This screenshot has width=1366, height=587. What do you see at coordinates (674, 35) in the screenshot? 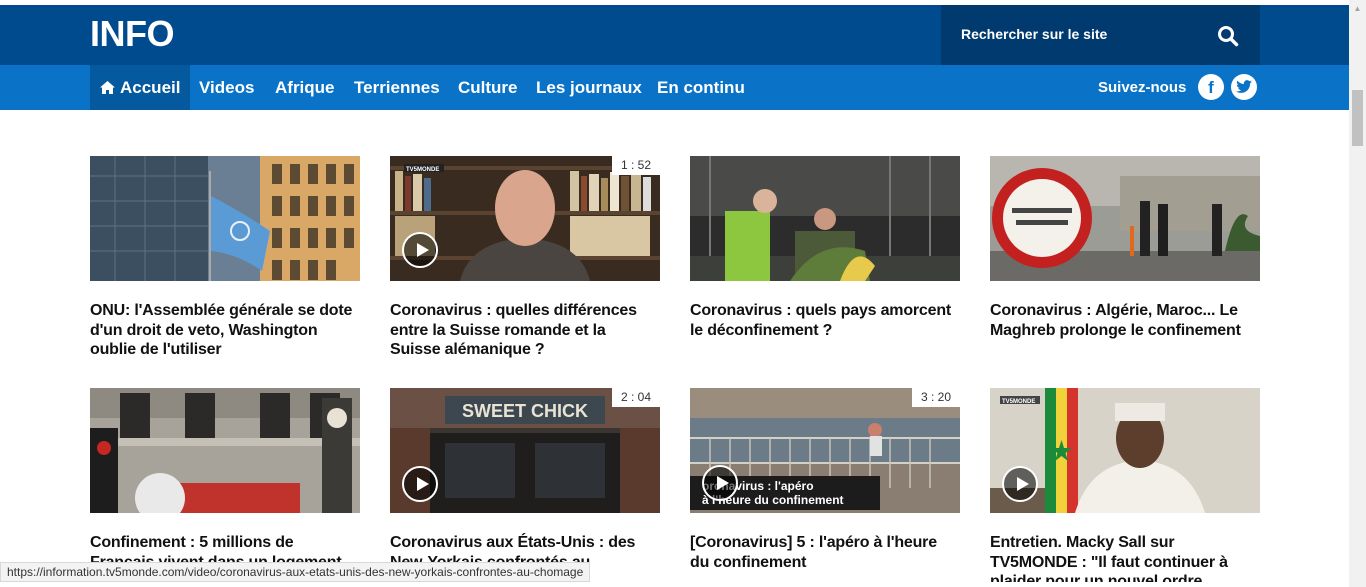
I see `site-header: INFO Rechercher sur le site` at bounding box center [674, 35].